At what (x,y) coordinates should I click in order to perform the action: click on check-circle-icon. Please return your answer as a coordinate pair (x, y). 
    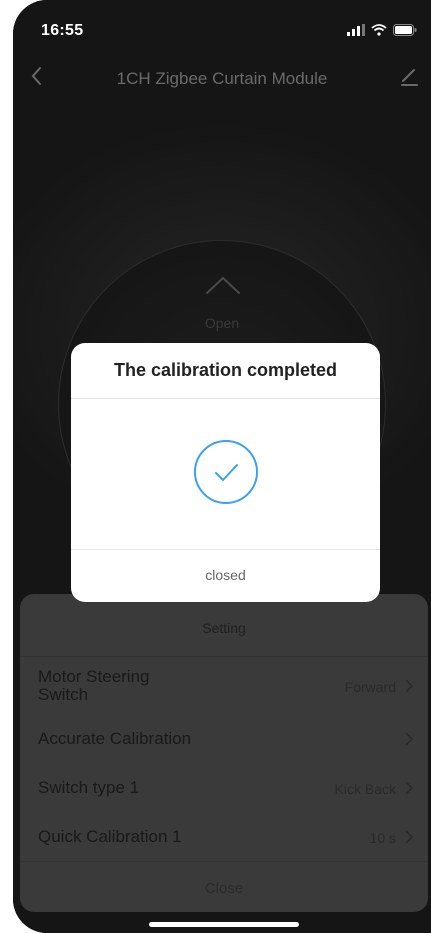
    Looking at the image, I should click on (226, 472).